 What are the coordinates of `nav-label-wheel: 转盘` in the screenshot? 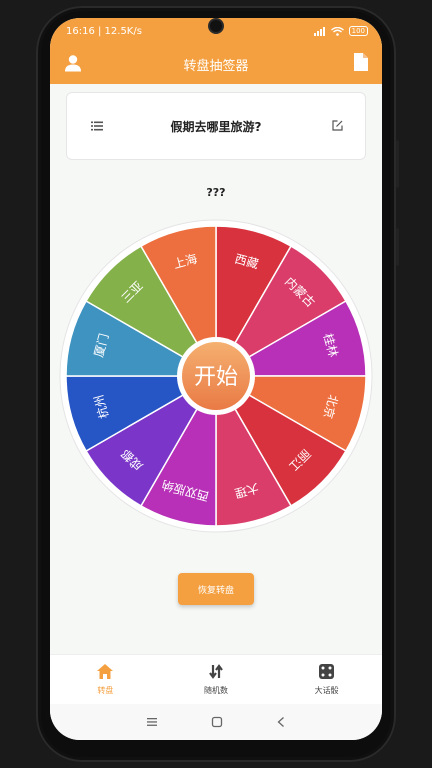 It's located at (105, 690).